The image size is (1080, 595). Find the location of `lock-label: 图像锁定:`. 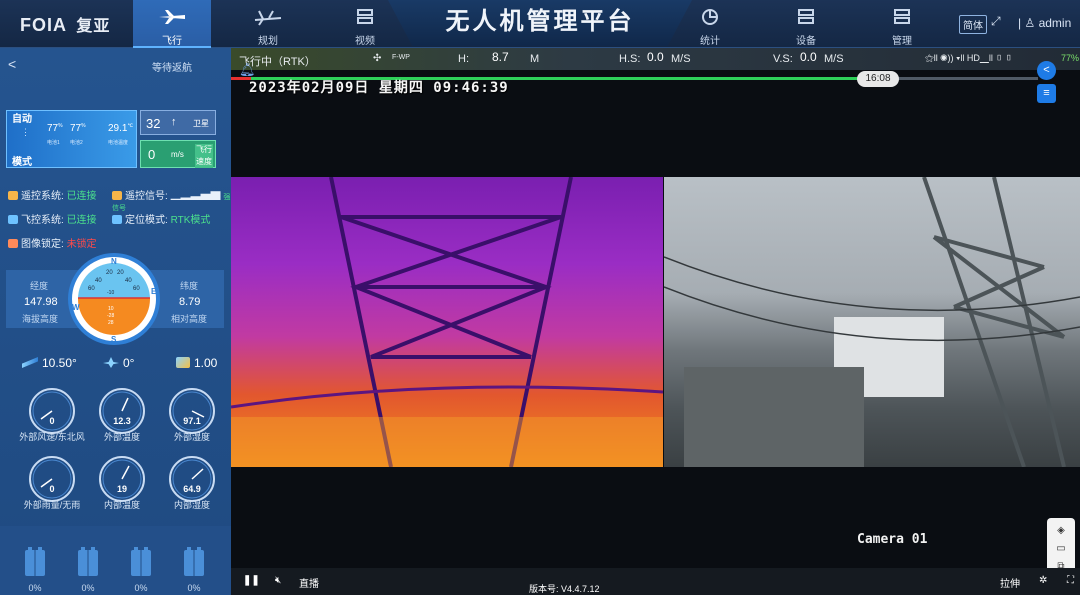

lock-label: 图像锁定: is located at coordinates (42, 244).